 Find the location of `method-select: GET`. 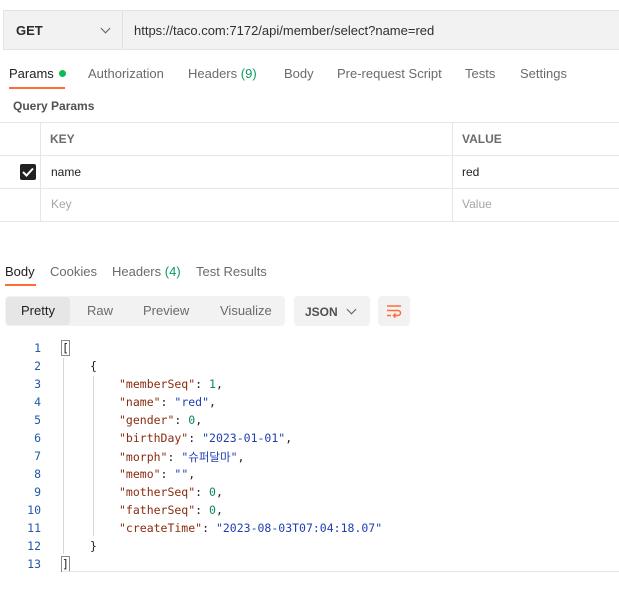

method-select: GET is located at coordinates (63, 30).